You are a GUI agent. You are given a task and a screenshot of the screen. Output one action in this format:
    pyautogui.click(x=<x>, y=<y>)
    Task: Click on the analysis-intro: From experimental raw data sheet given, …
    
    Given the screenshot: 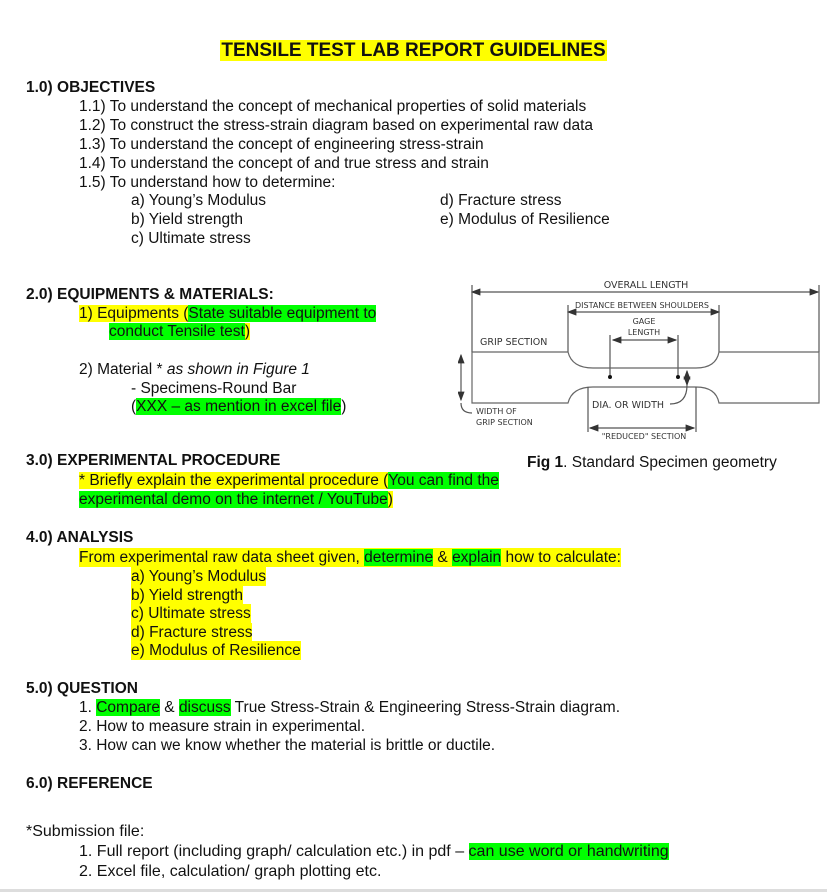 What is the action you would take?
    pyautogui.click(x=350, y=557)
    